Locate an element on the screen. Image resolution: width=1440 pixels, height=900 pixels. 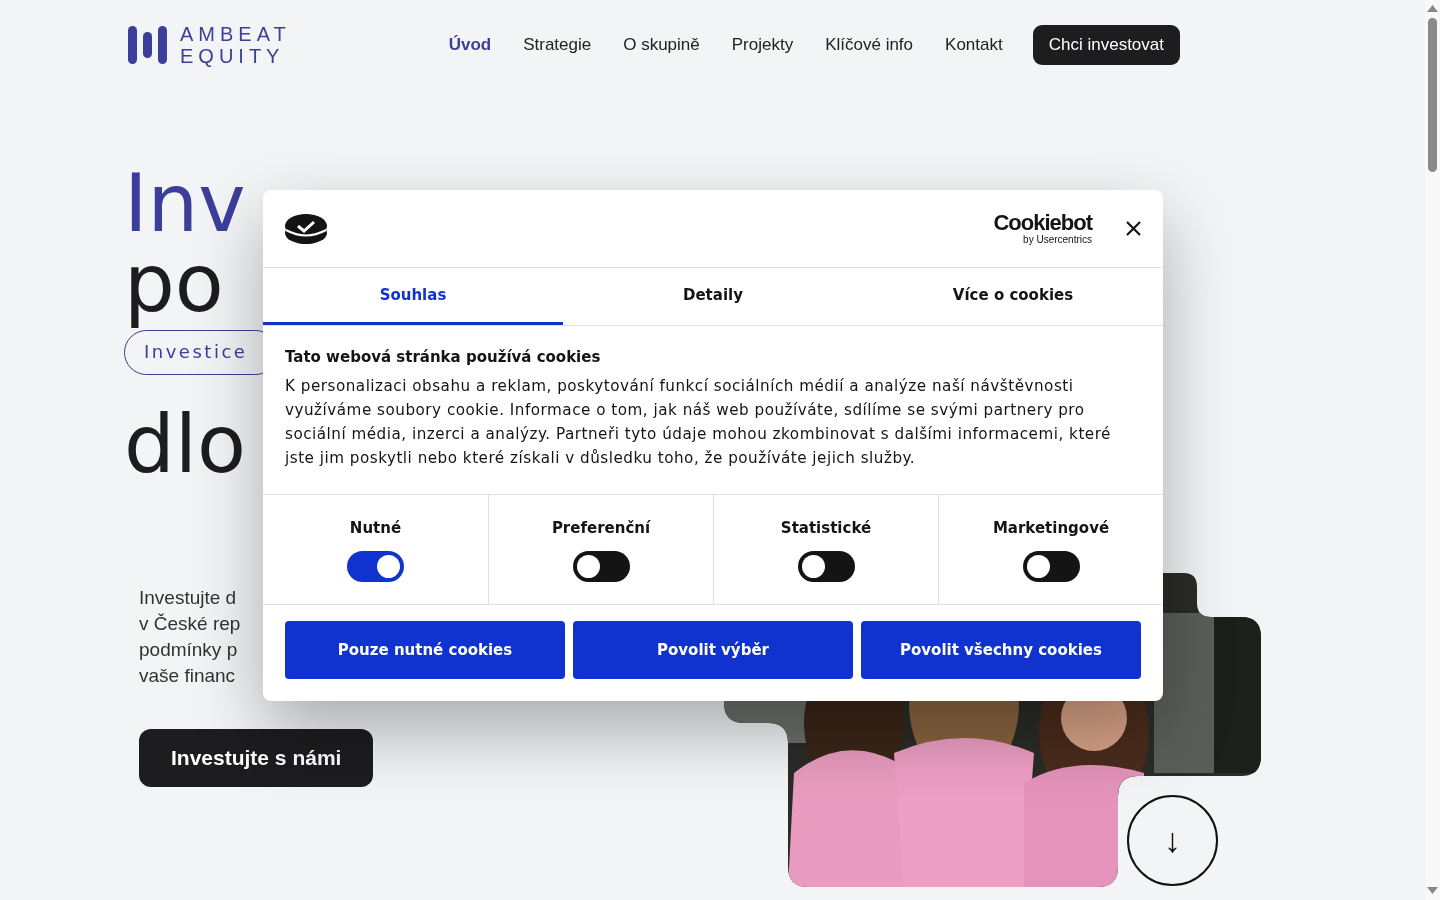
hero-heading: dlo is located at coordinates (185, 445).